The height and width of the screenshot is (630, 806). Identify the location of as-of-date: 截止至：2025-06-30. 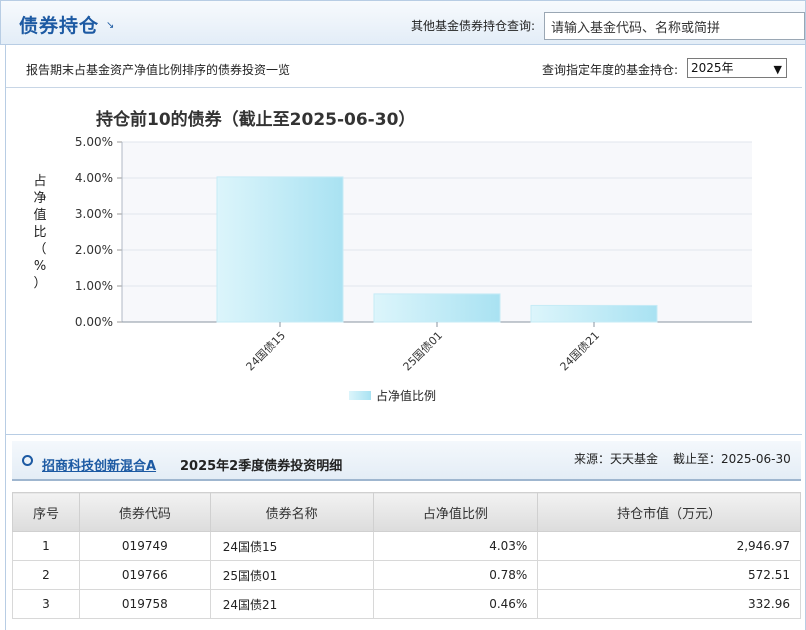
(732, 459).